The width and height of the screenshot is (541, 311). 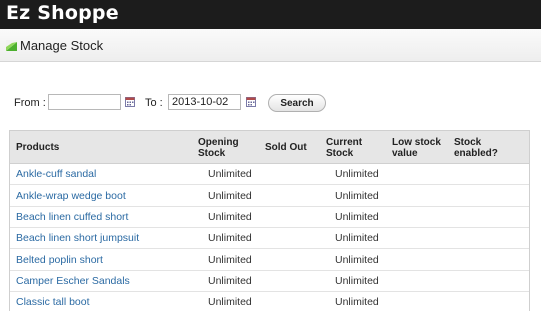 What do you see at coordinates (154, 103) in the screenshot?
I see `to-label: To :` at bounding box center [154, 103].